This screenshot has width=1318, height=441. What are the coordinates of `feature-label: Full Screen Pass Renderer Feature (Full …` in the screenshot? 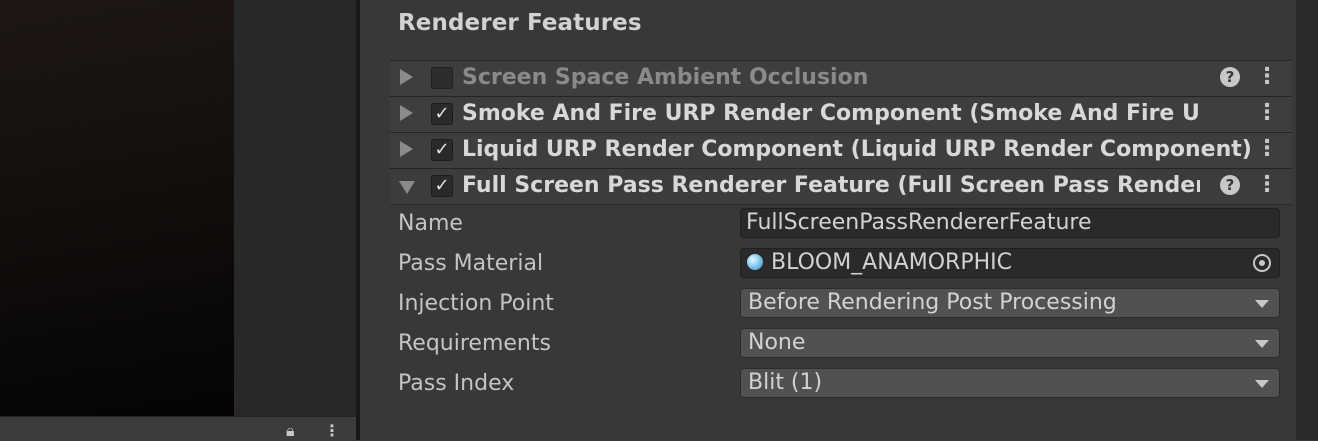 It's located at (831, 185).